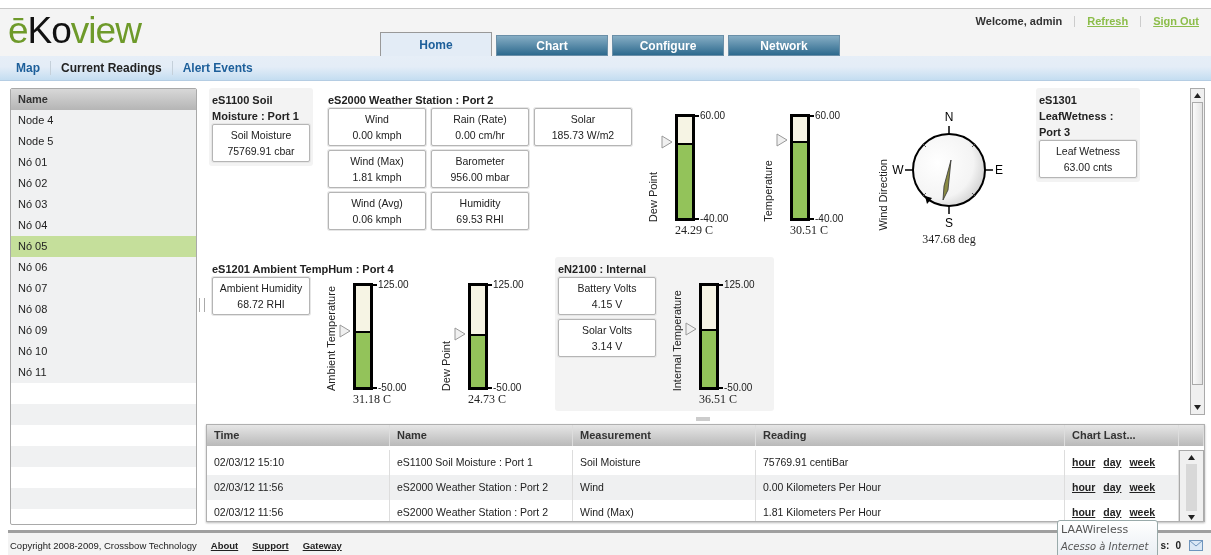 This screenshot has height=555, width=1211. What do you see at coordinates (664, 435) in the screenshot?
I see `column-header: Measurement` at bounding box center [664, 435].